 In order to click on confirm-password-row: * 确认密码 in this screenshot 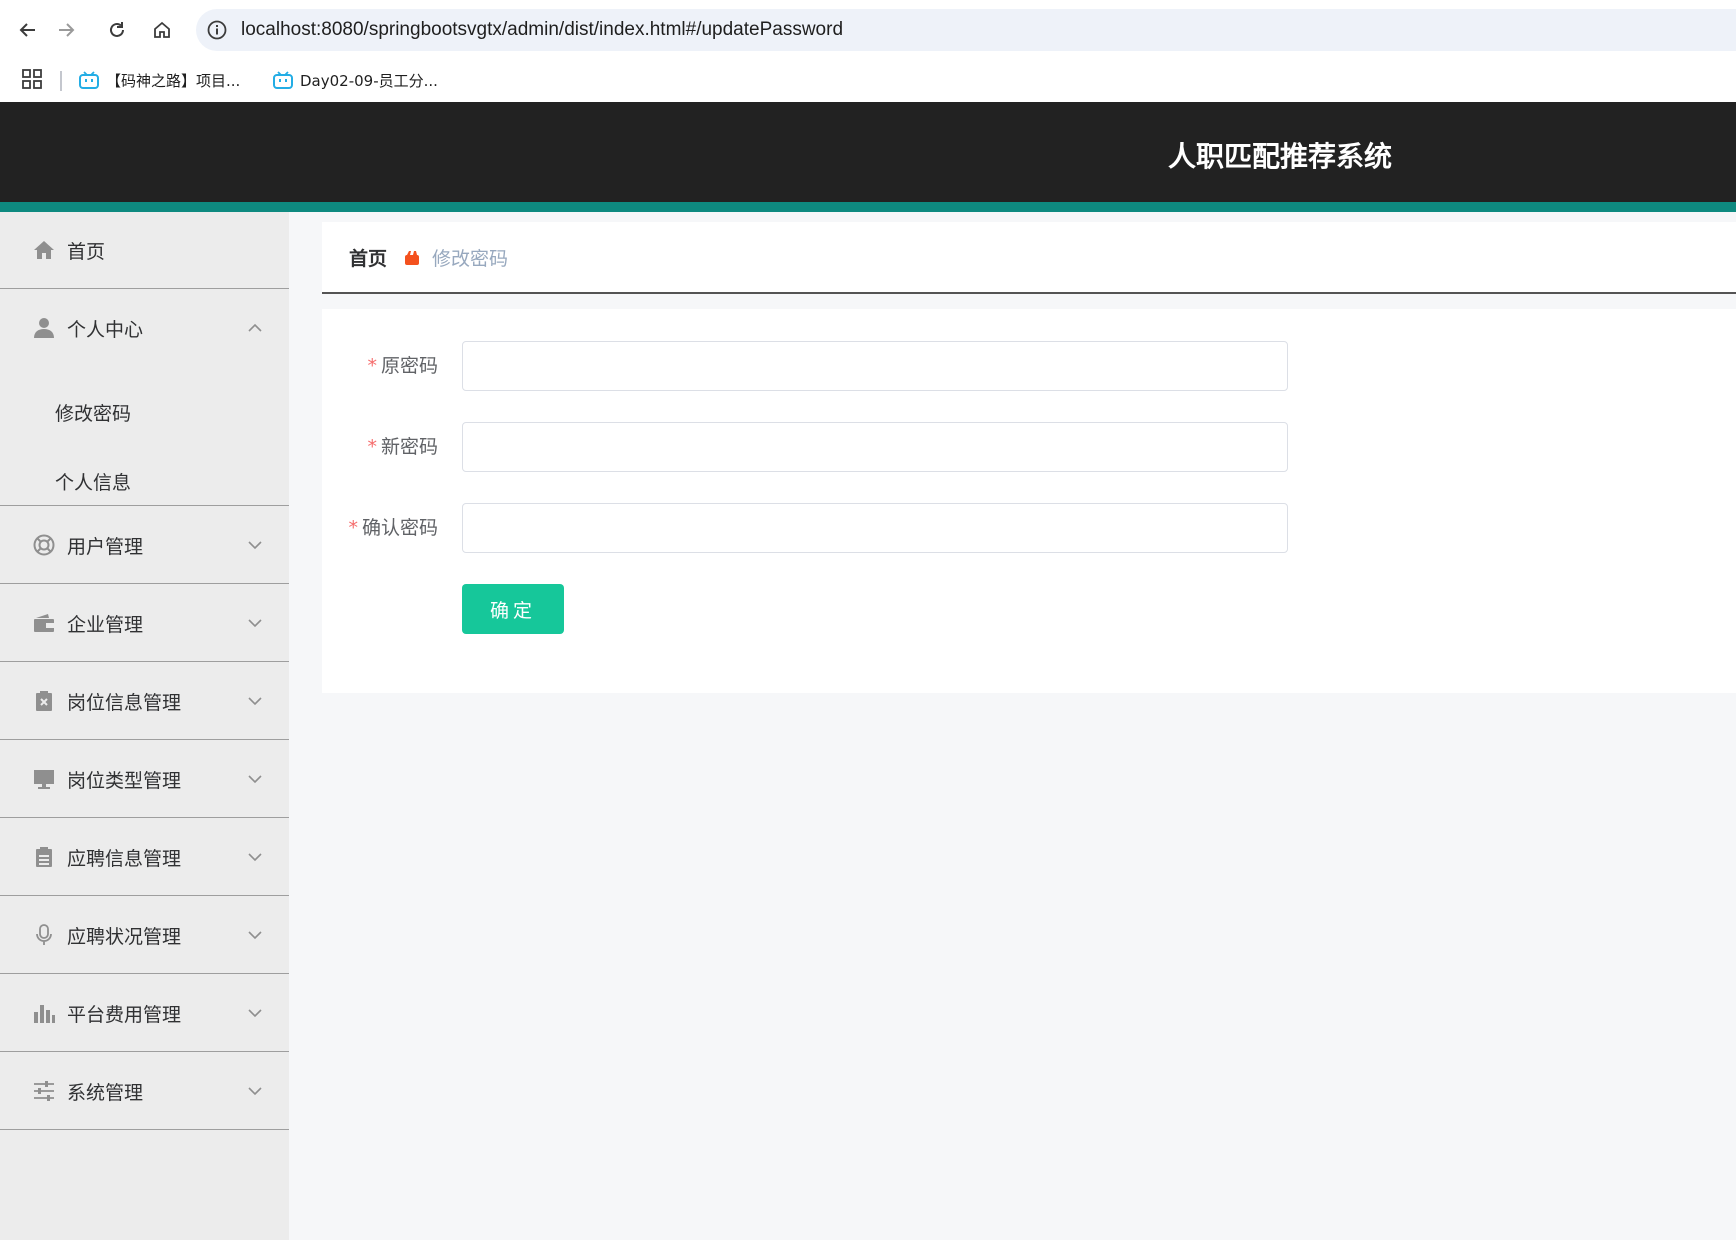, I will do `click(1029, 528)`.